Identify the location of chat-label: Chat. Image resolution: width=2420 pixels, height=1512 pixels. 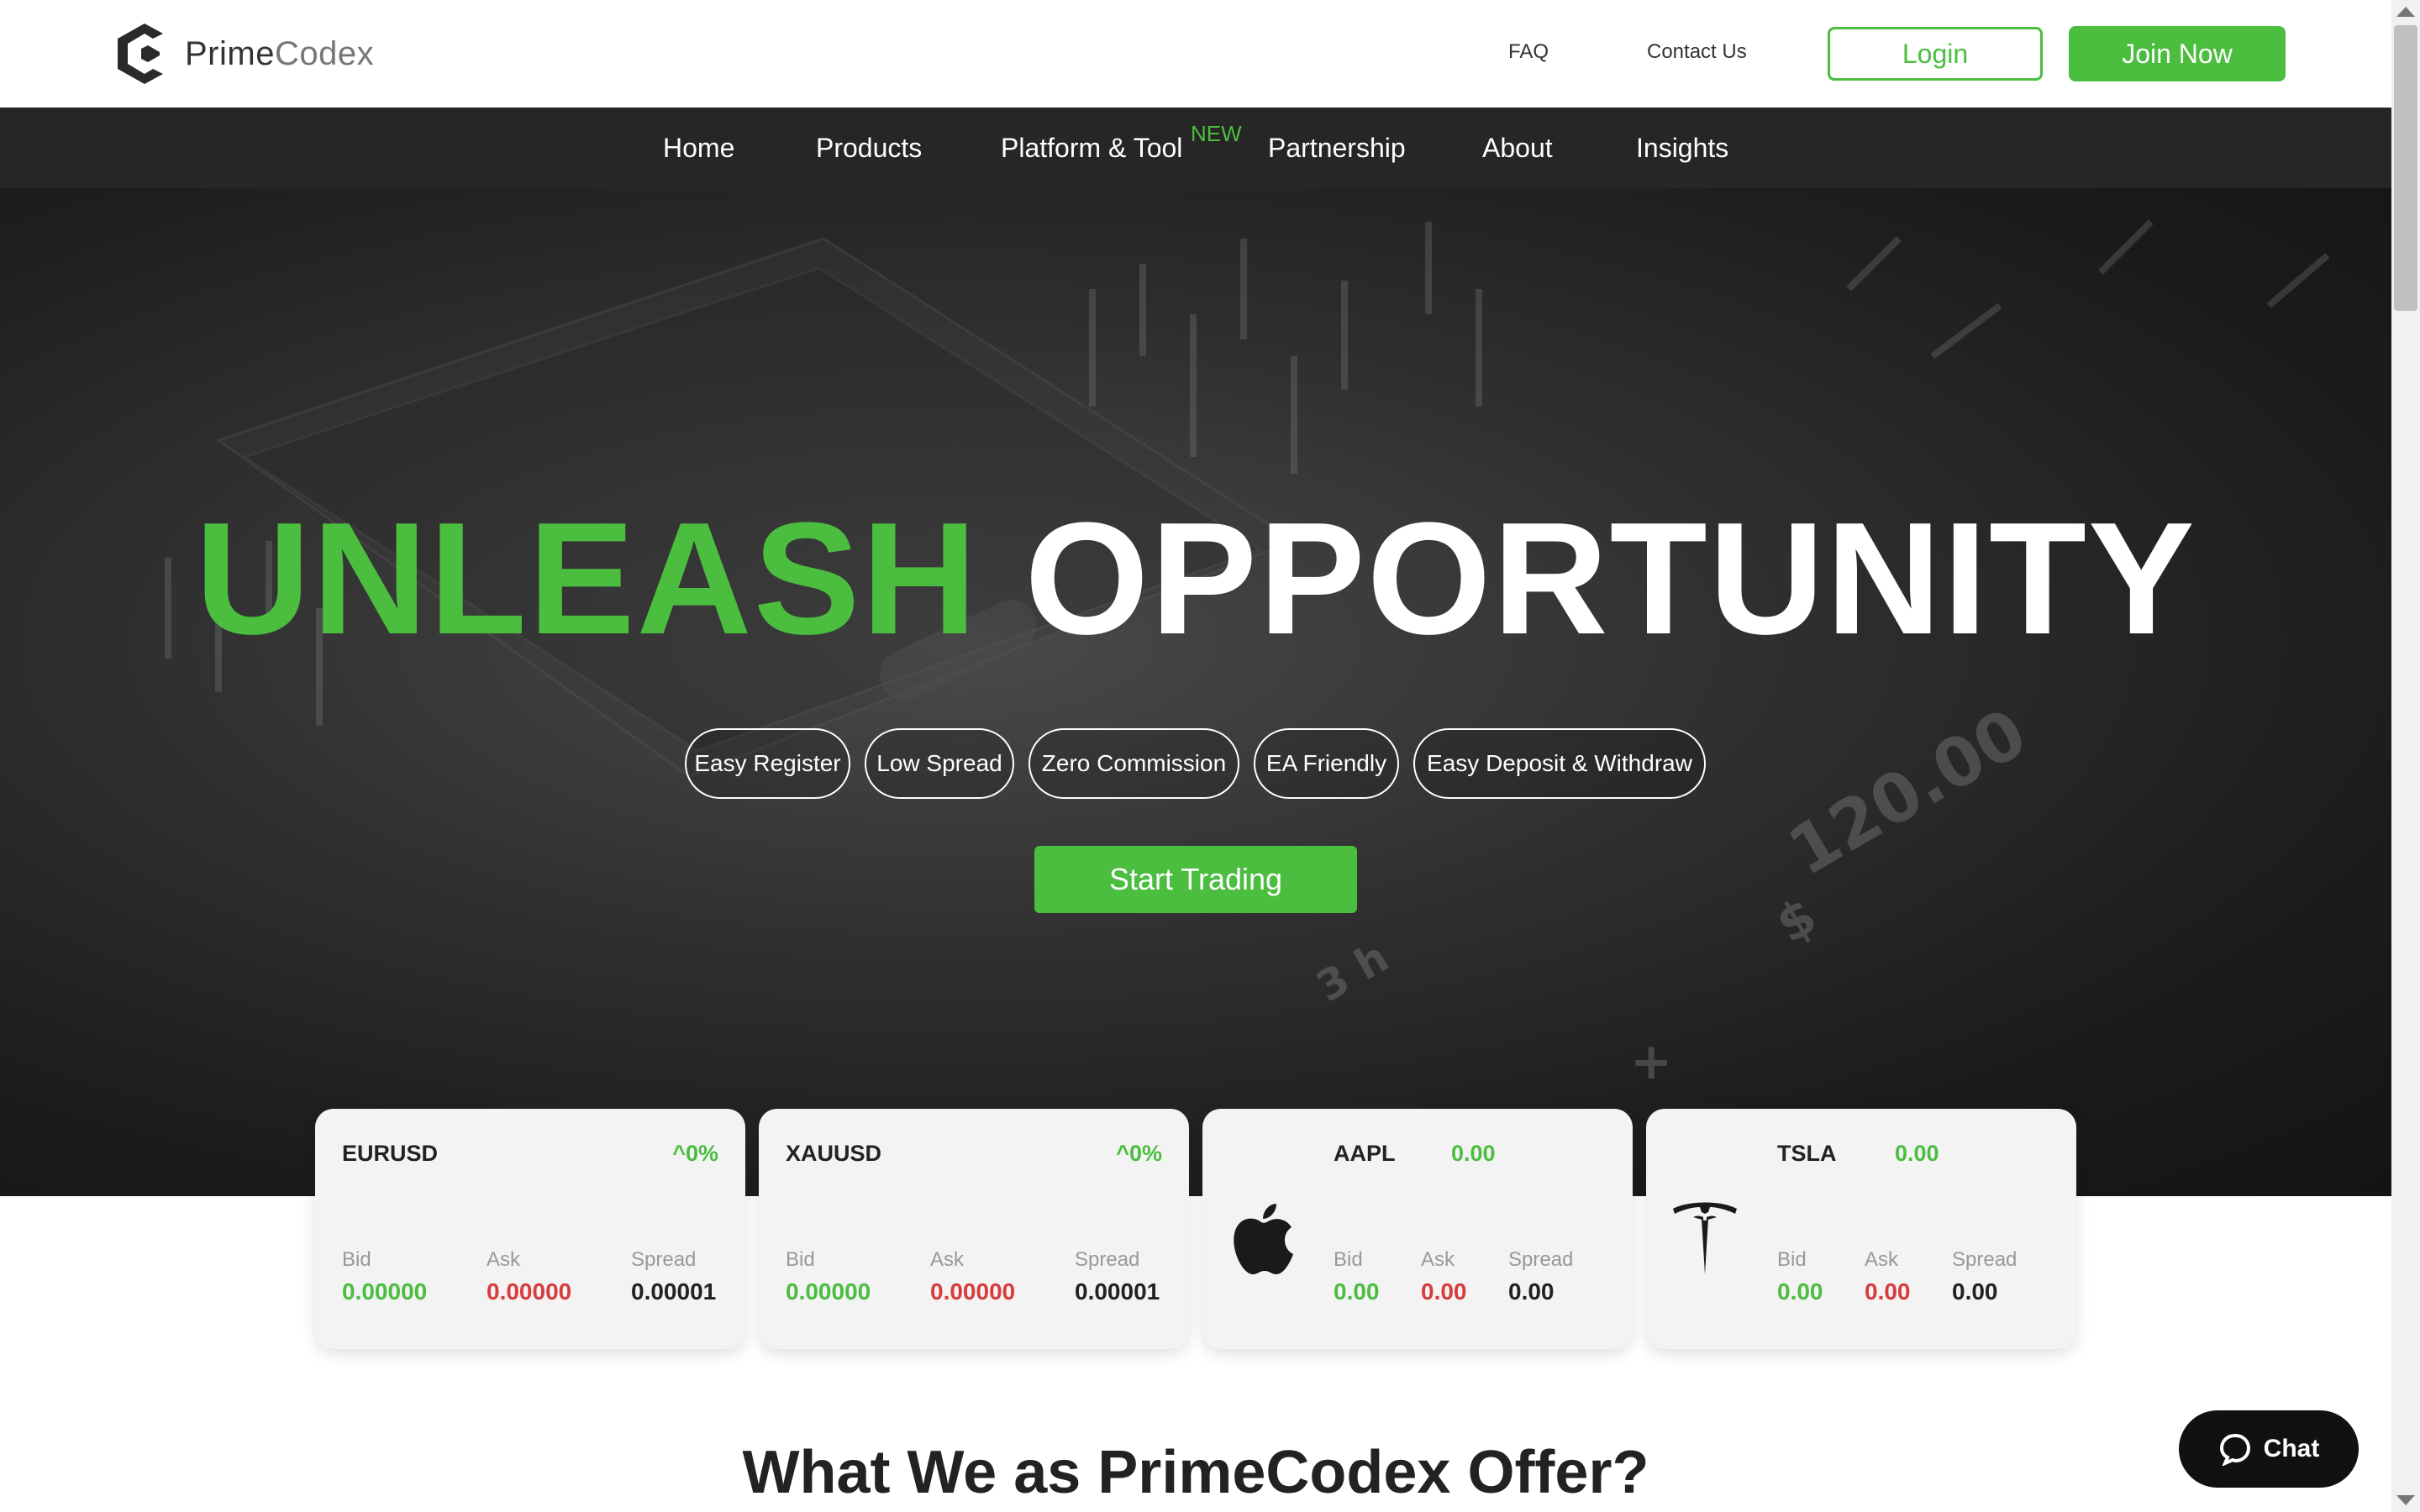
(2291, 1448).